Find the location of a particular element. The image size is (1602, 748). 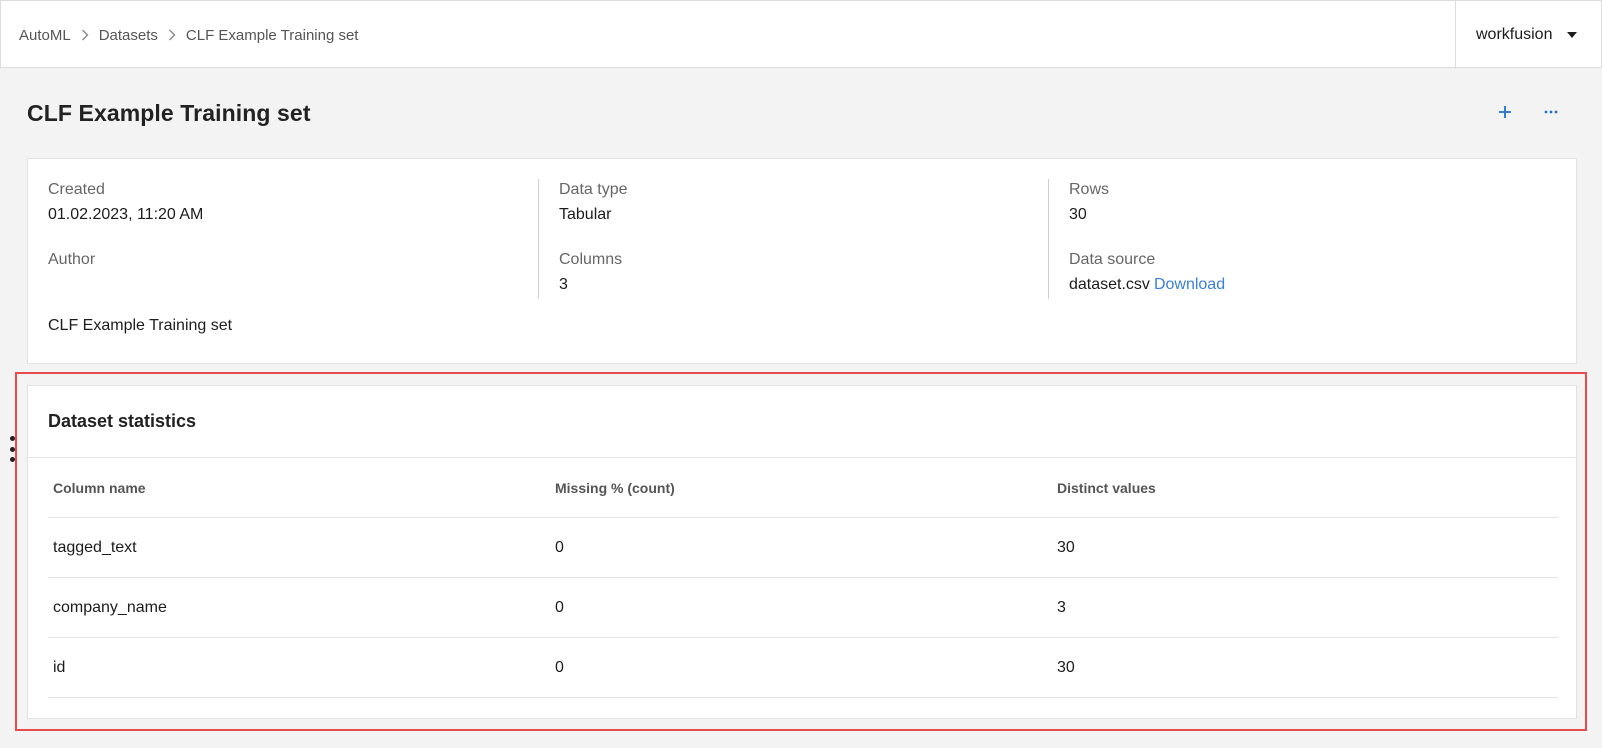

rows-label: Rows is located at coordinates (1089, 189).